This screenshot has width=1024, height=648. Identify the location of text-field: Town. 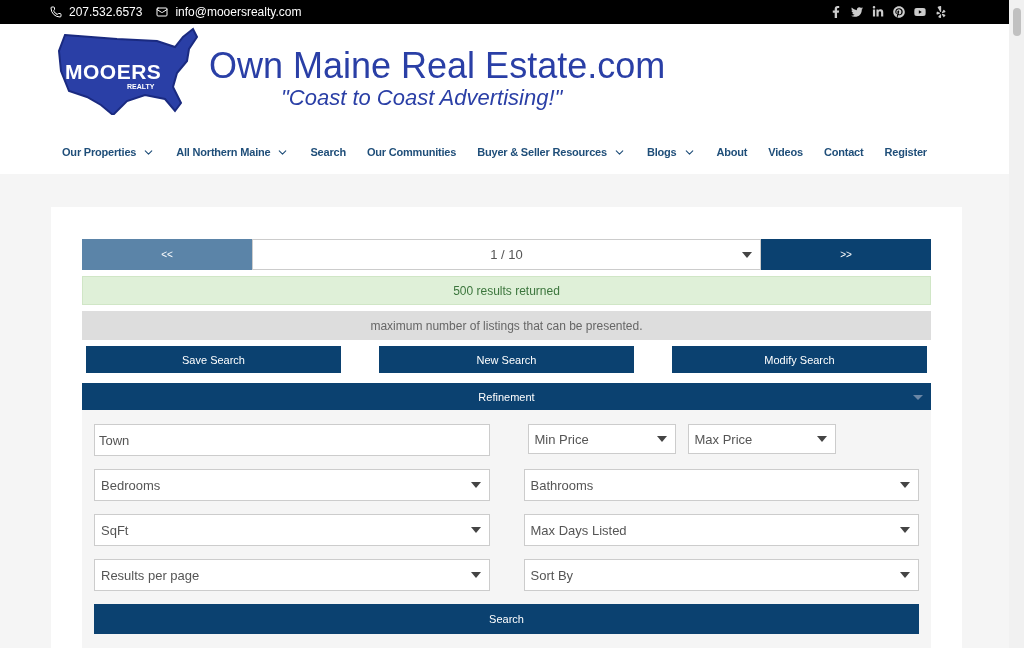
(292, 440).